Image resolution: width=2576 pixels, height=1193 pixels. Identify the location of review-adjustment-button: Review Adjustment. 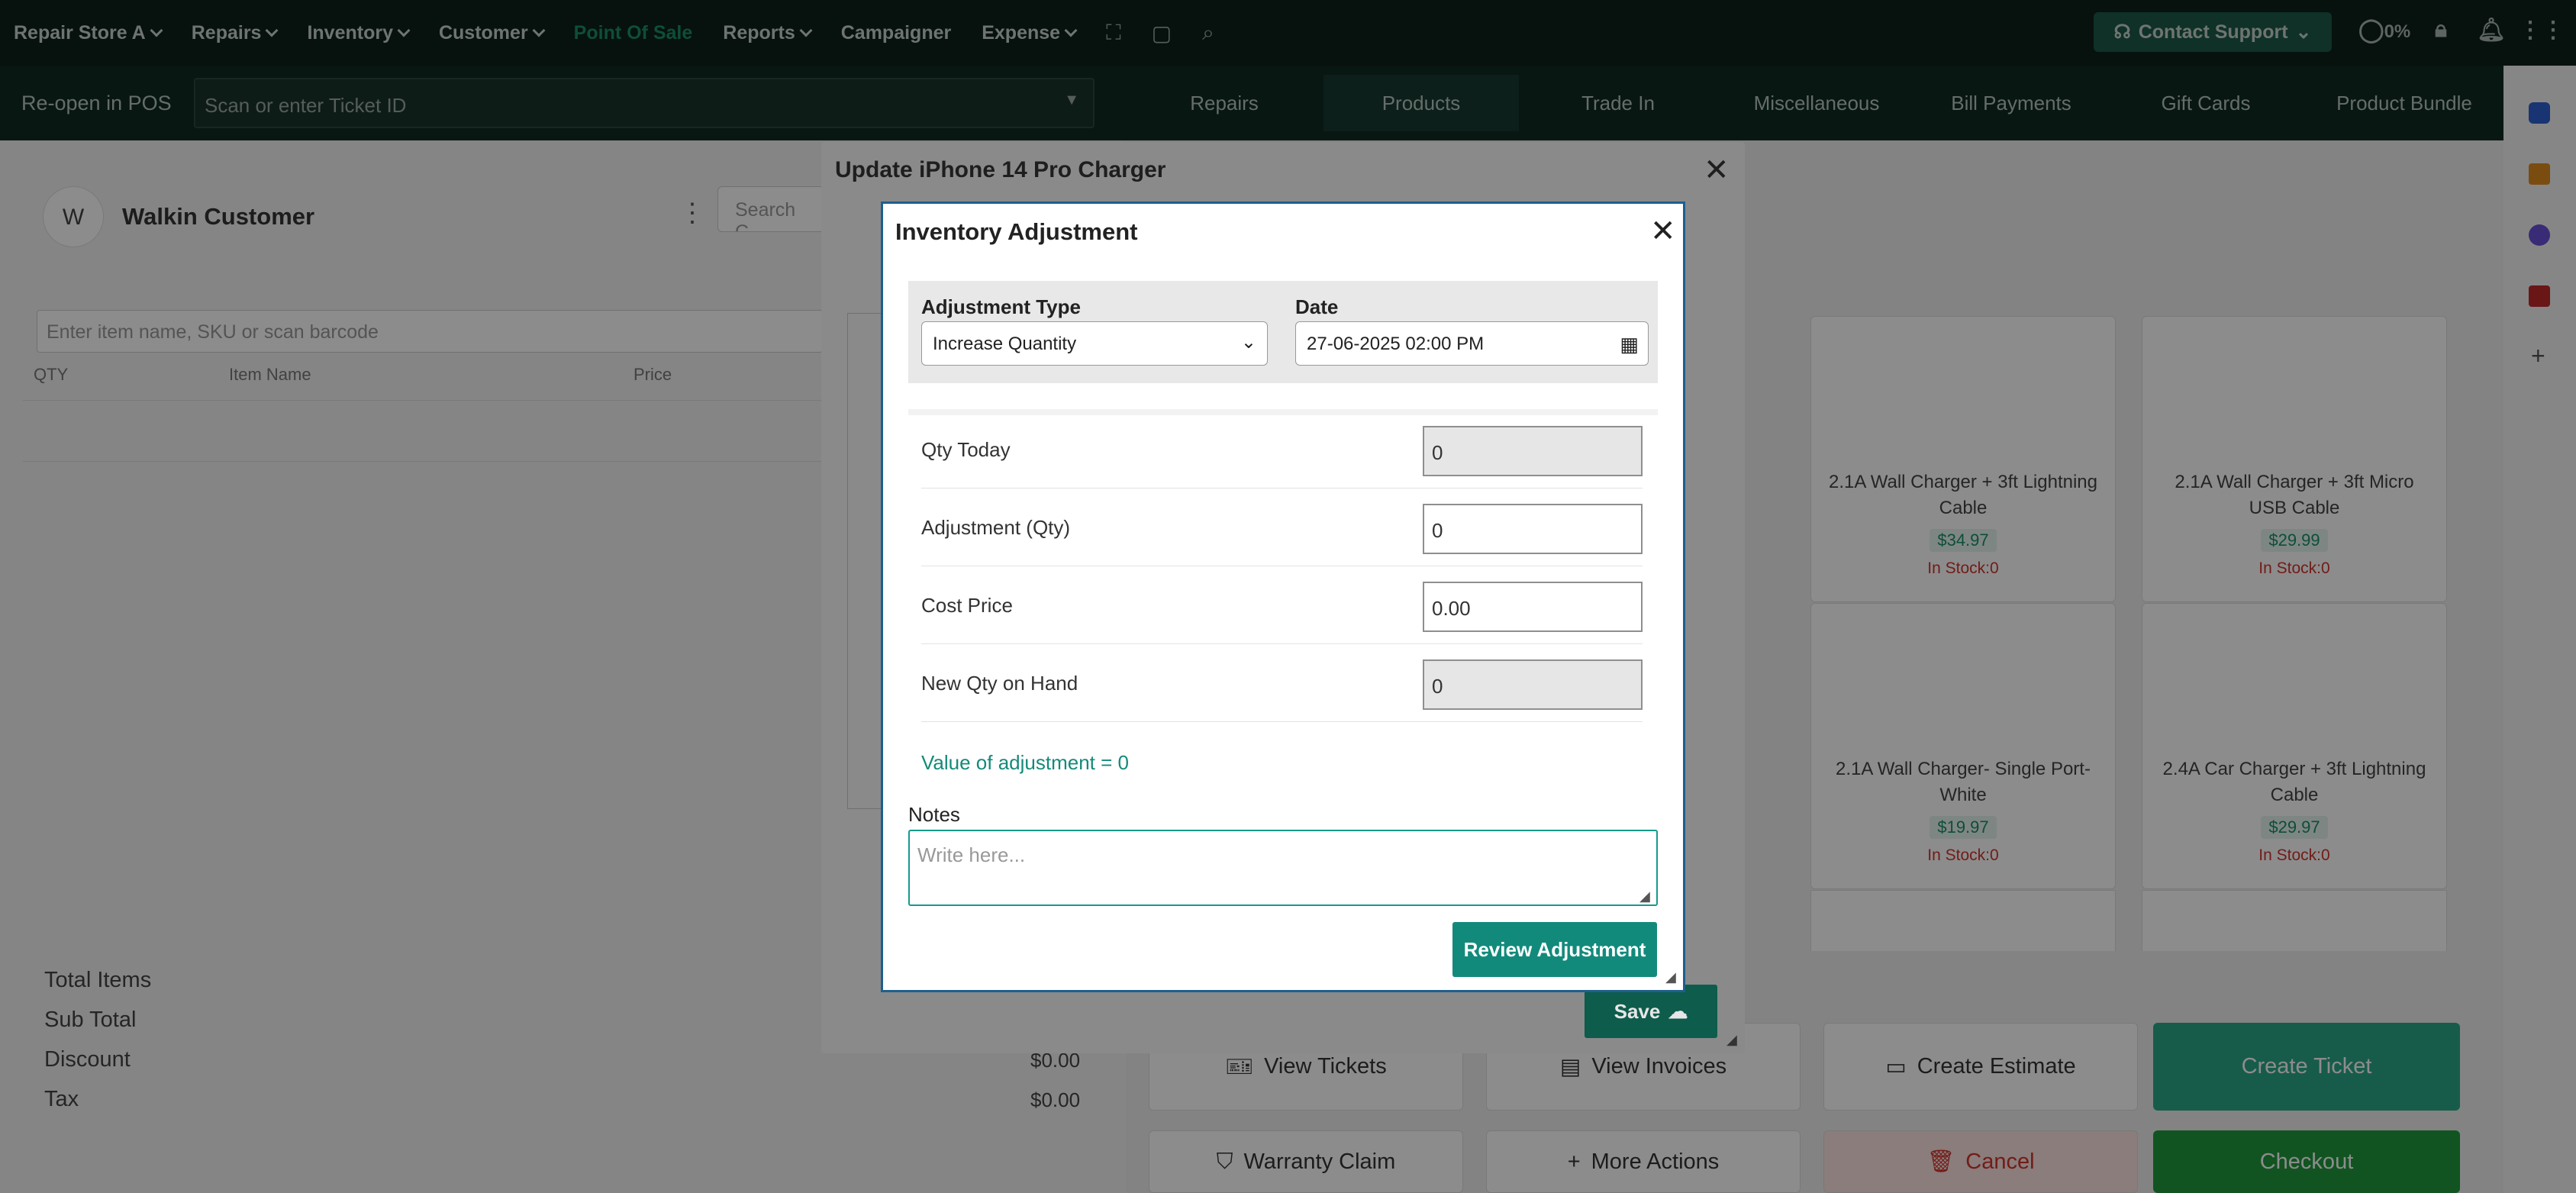
(1554, 949).